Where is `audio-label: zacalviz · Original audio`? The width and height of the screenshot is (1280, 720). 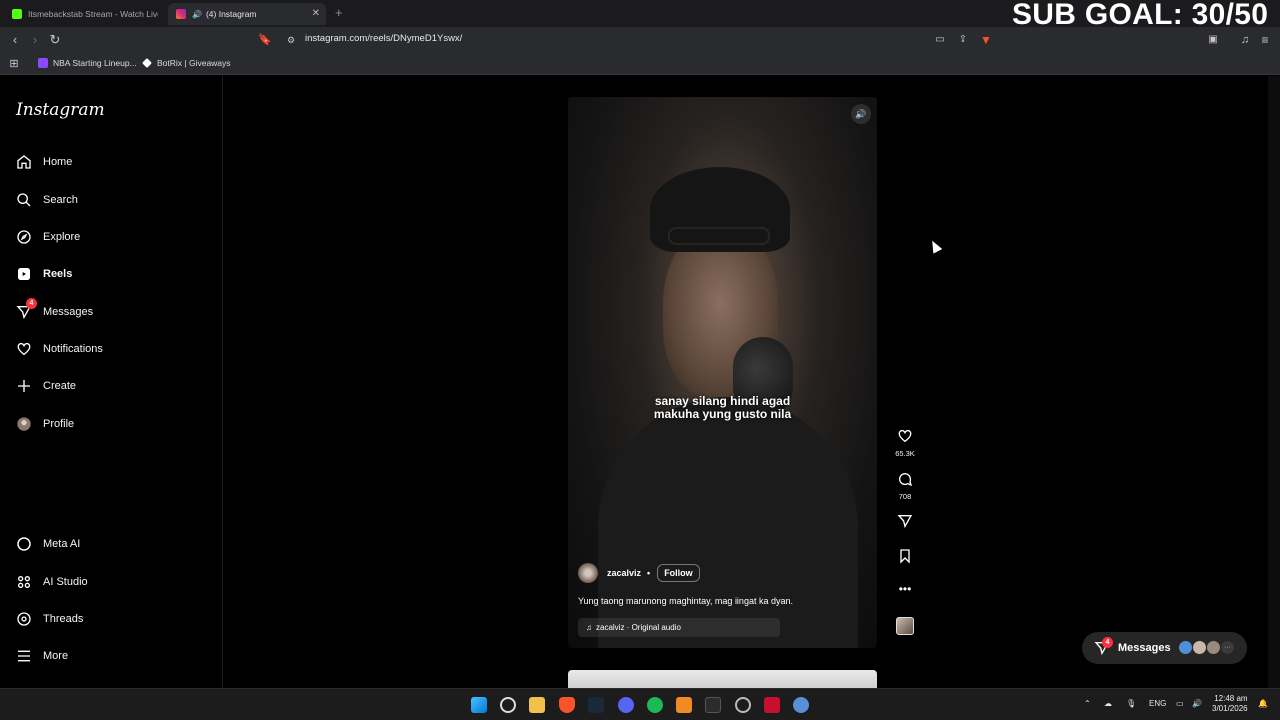 audio-label: zacalviz · Original audio is located at coordinates (638, 627).